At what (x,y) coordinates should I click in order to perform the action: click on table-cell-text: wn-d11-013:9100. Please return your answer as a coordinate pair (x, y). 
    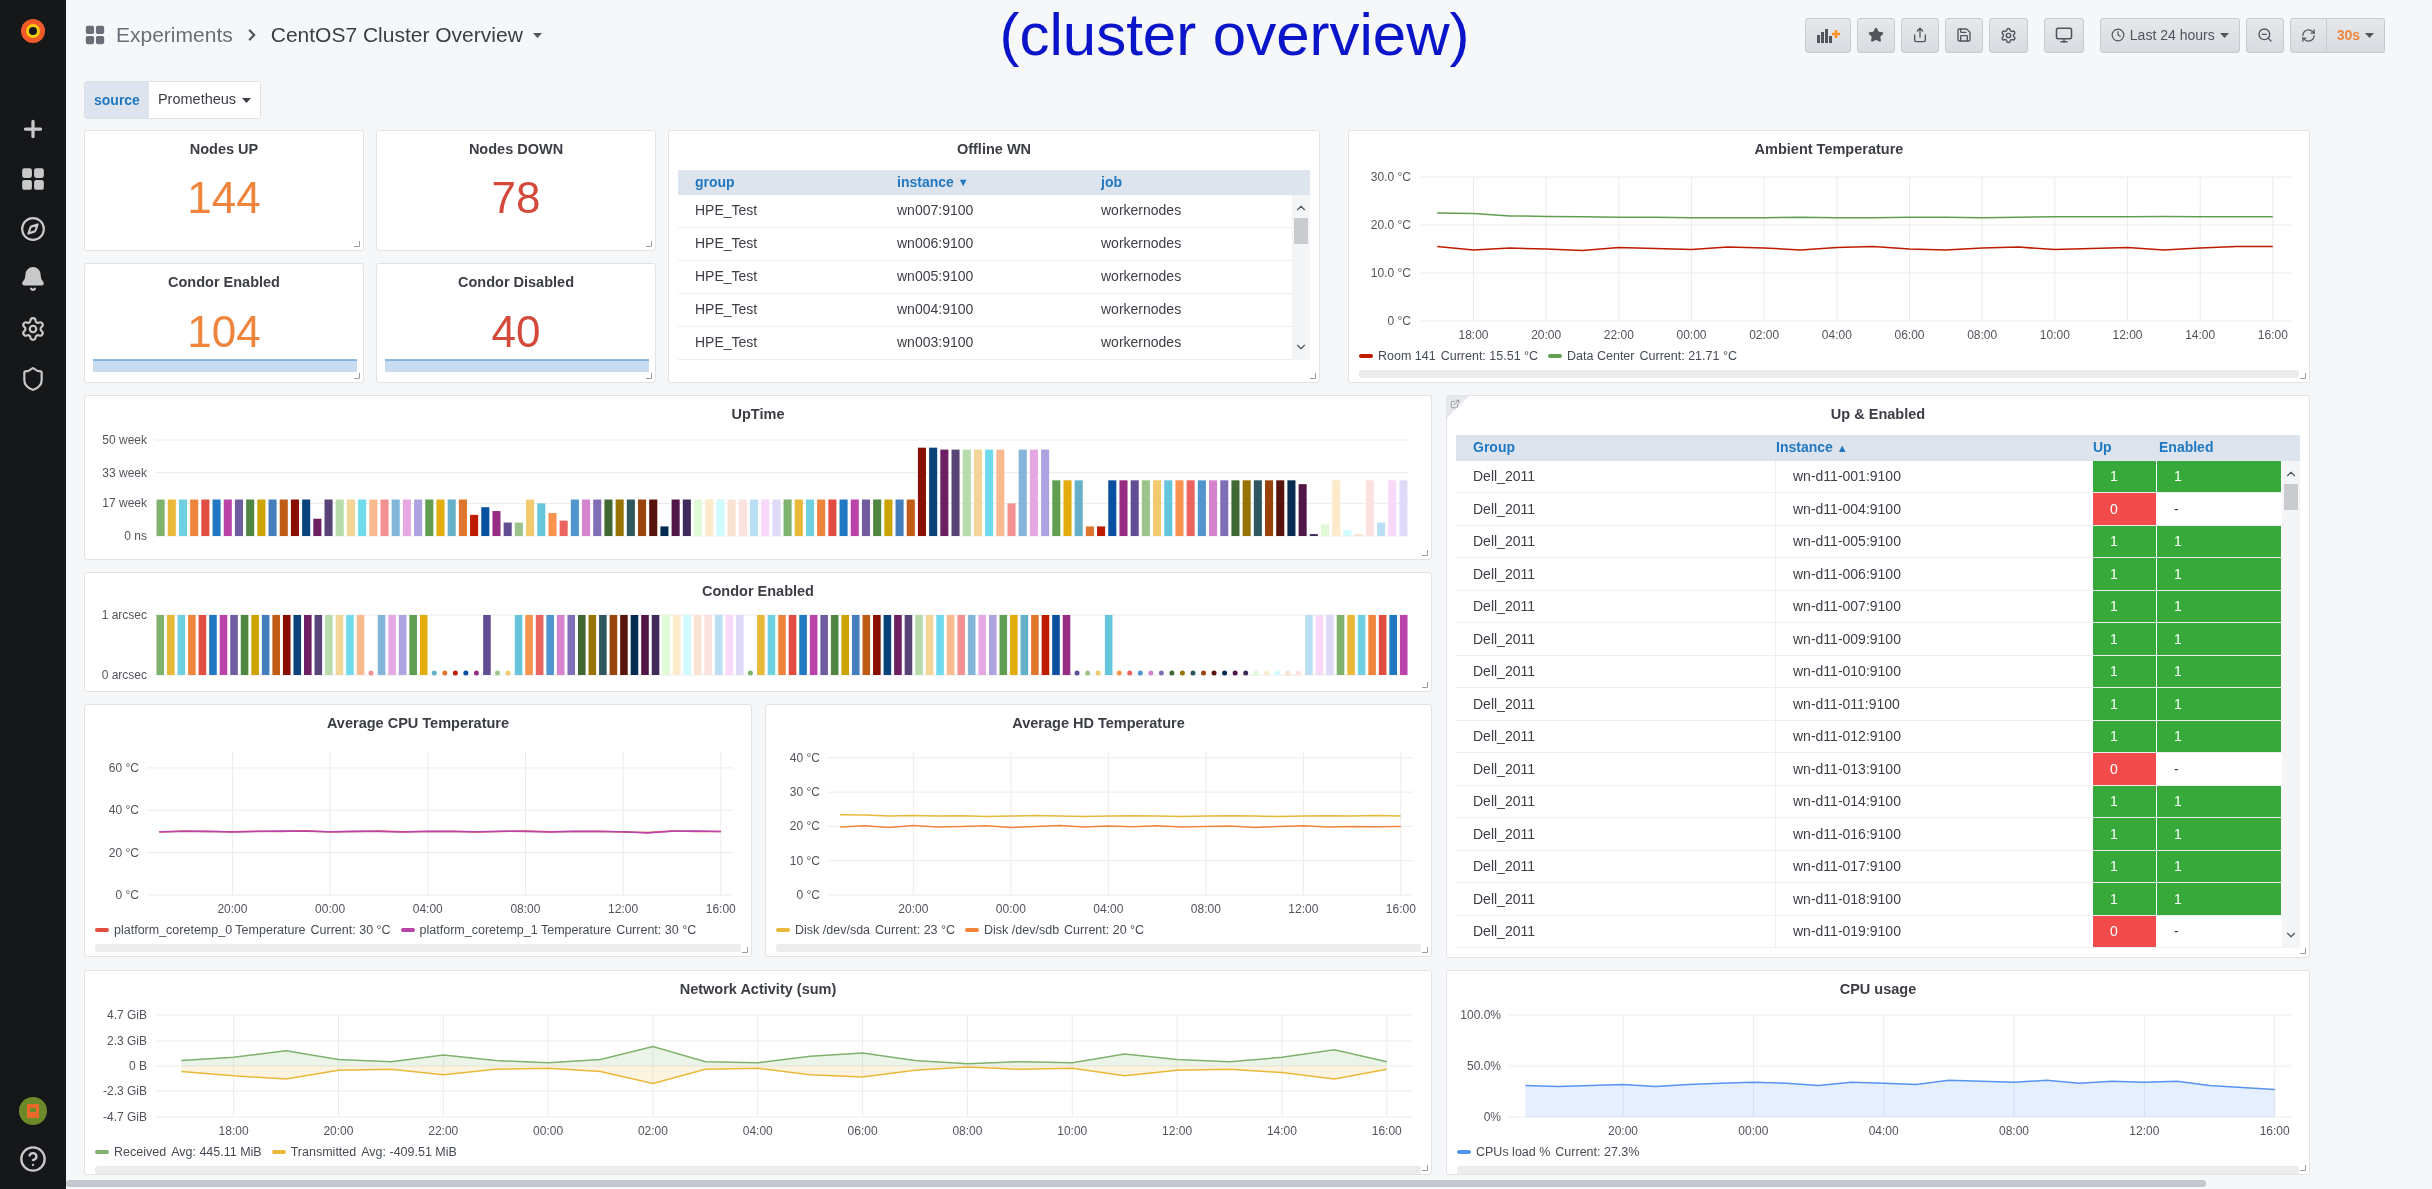
    Looking at the image, I should click on (1847, 769).